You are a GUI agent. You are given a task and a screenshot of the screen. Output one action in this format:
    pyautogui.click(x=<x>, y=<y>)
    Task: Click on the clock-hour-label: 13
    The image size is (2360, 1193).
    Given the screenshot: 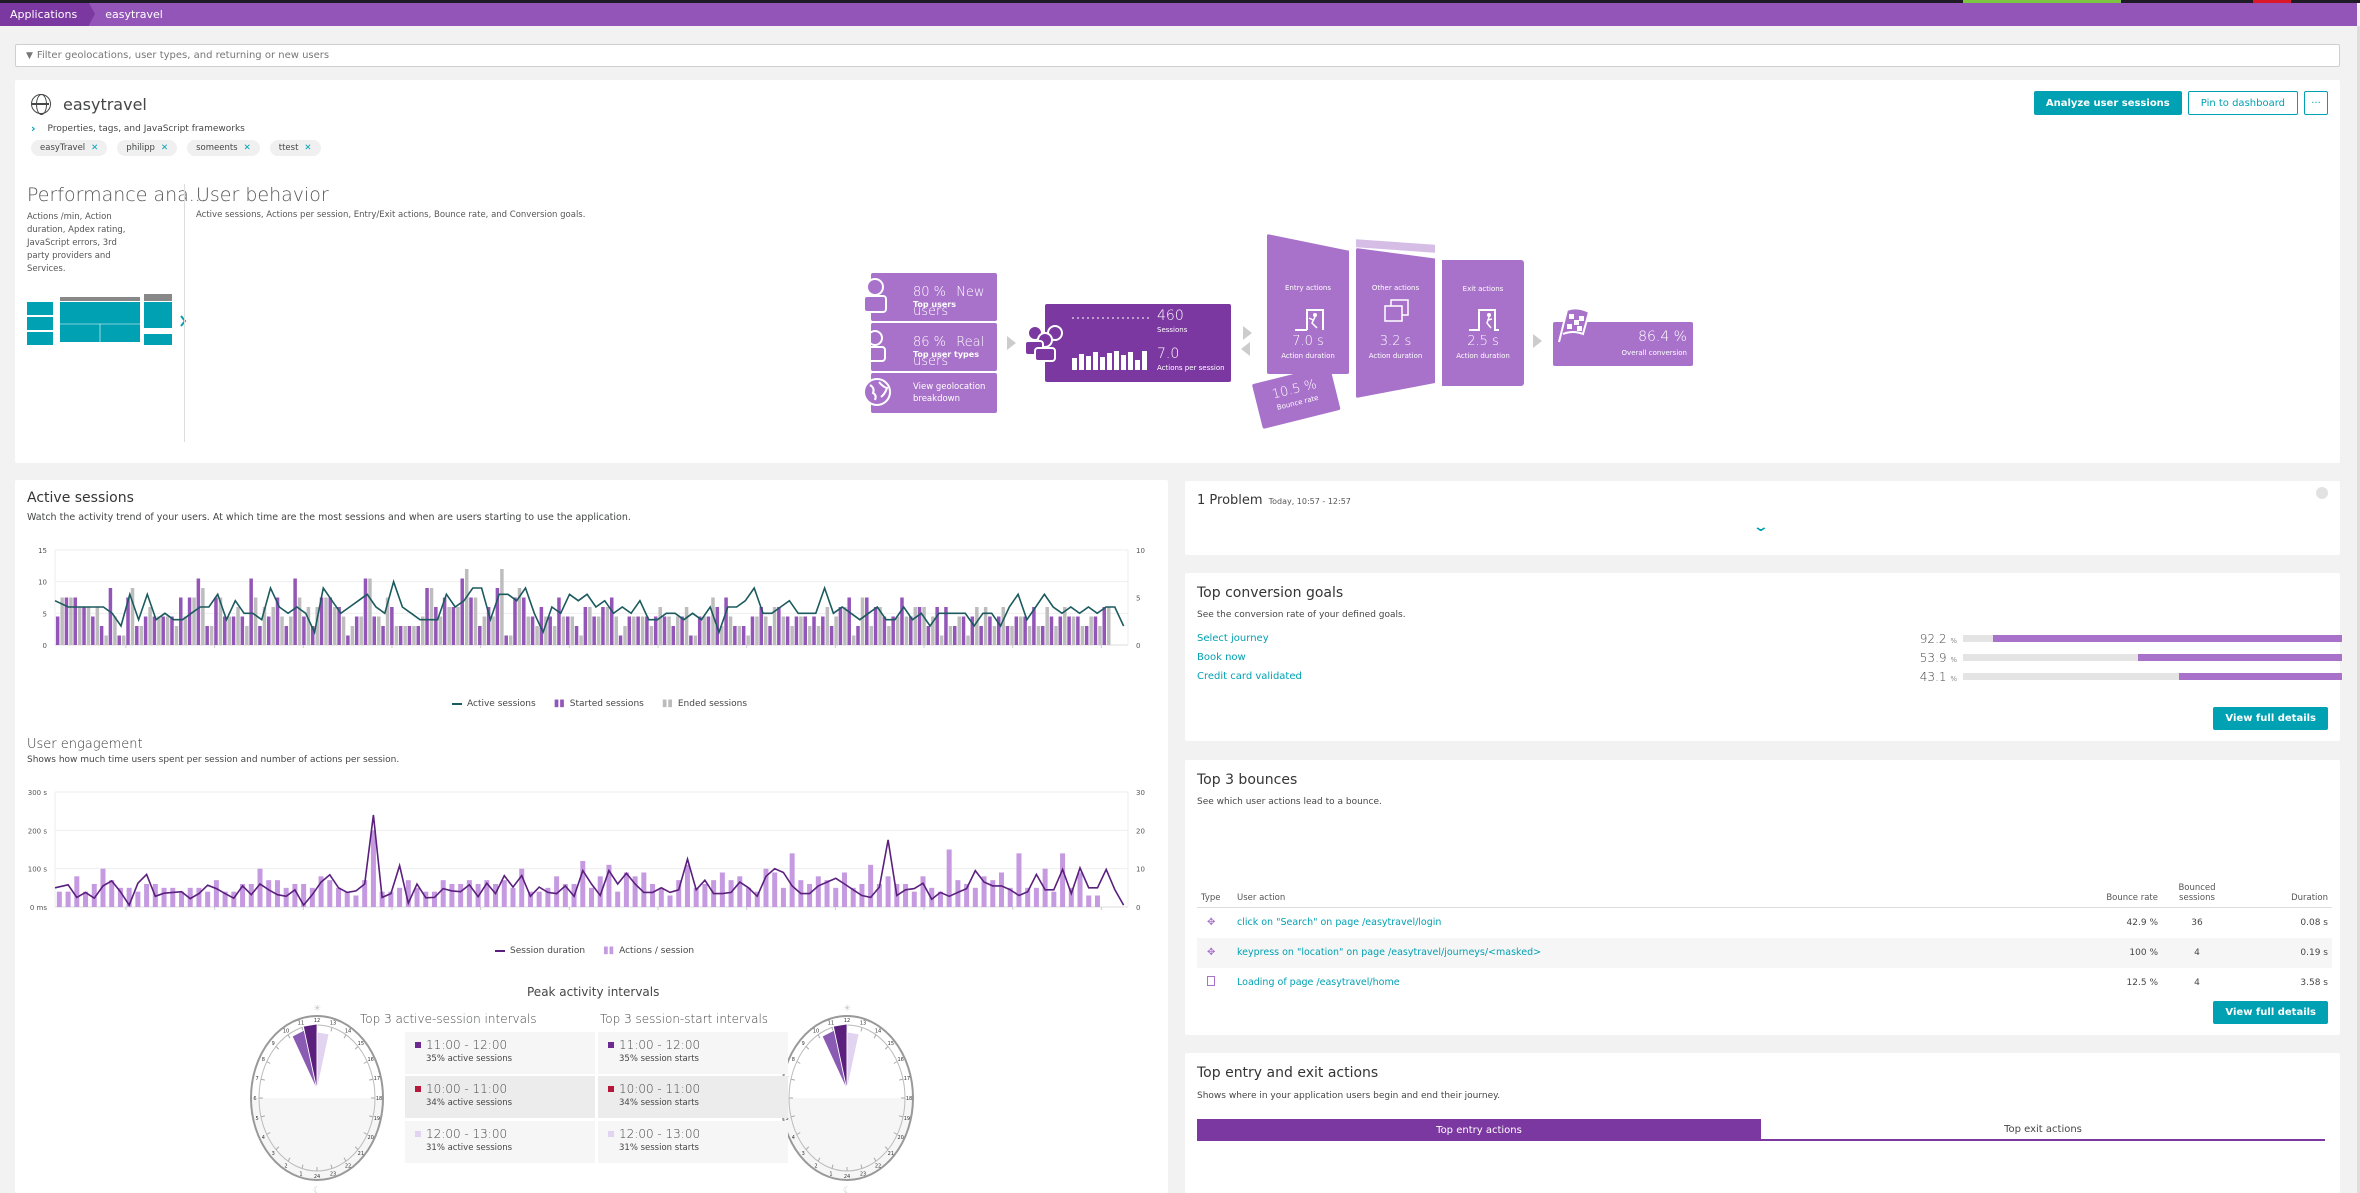 What is the action you would take?
    pyautogui.click(x=863, y=1024)
    